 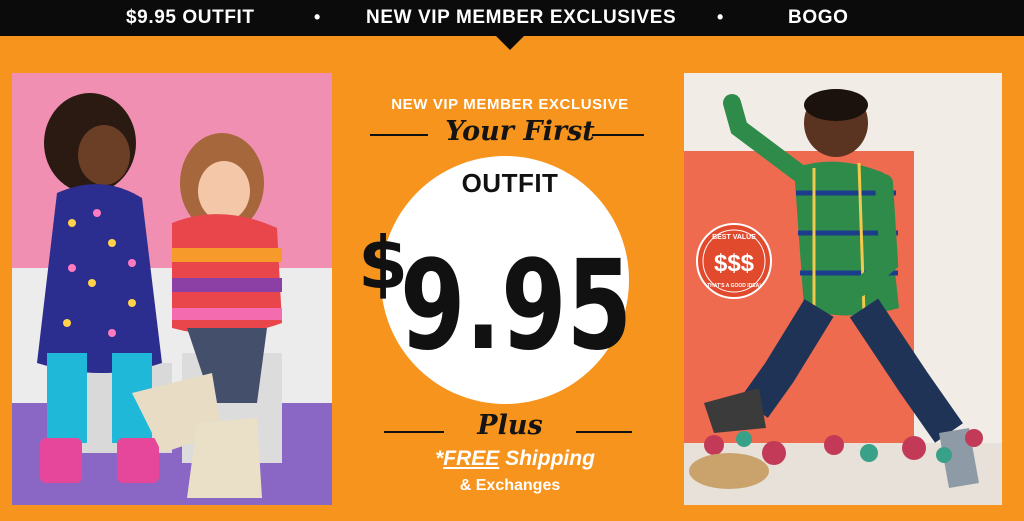 I want to click on free-shipping-line: *FREE Shipping, so click(x=515, y=459).